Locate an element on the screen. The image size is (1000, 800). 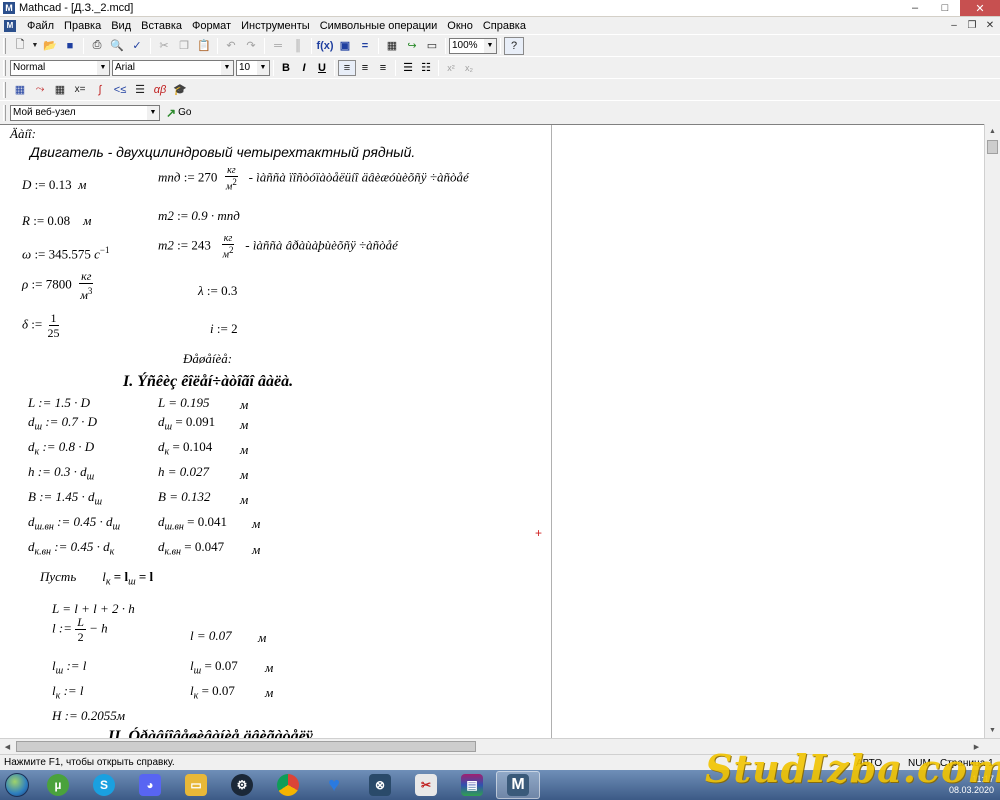
minimize-icon: – is located at coordinates (915, 8).